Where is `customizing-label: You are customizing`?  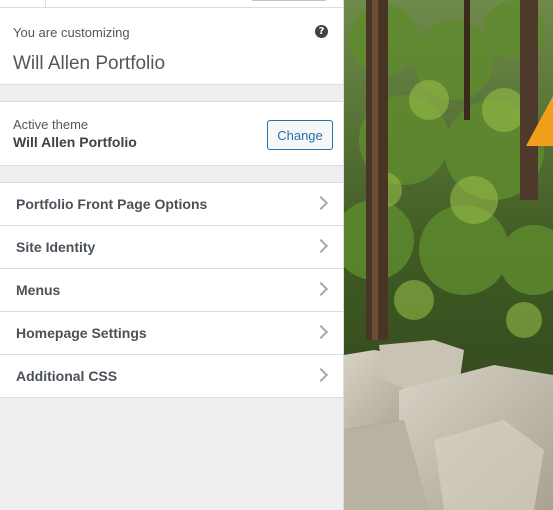
customizing-label: You are customizing is located at coordinates (71, 32).